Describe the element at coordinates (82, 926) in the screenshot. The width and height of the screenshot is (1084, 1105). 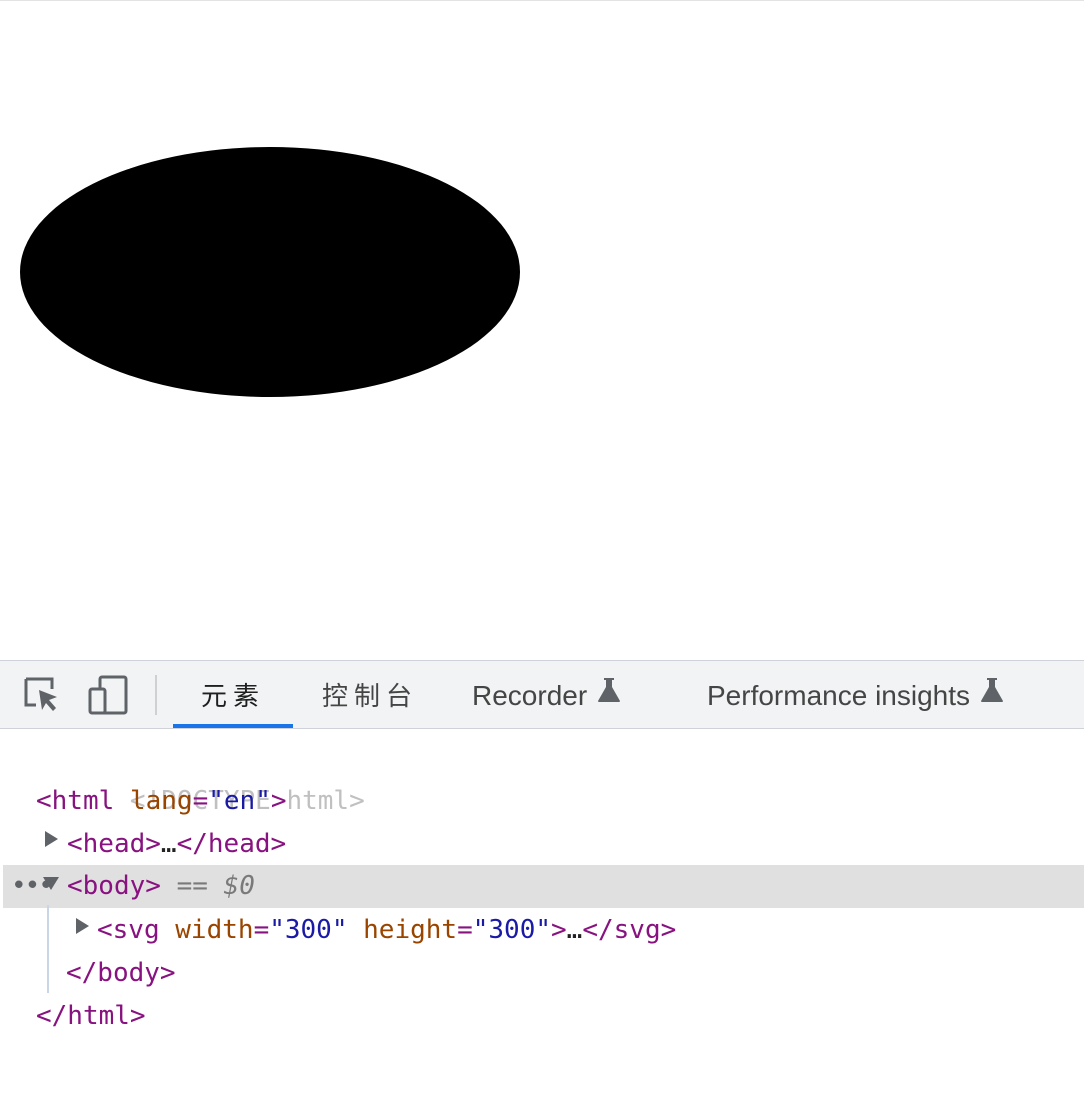
I see `expand-svg-icon` at that location.